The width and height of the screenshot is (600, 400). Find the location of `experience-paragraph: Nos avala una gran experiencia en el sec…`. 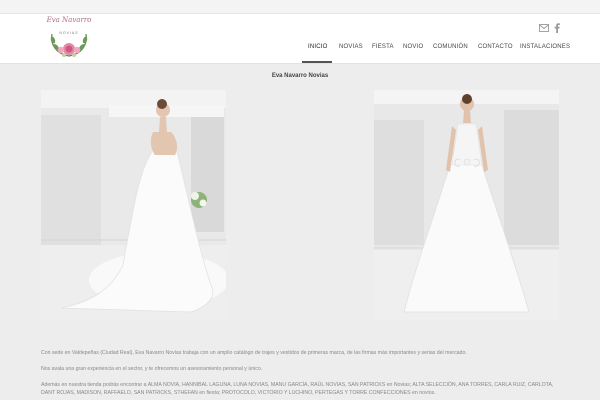

experience-paragraph: Nos avala una gran experiencia en el sec… is located at coordinates (152, 369).